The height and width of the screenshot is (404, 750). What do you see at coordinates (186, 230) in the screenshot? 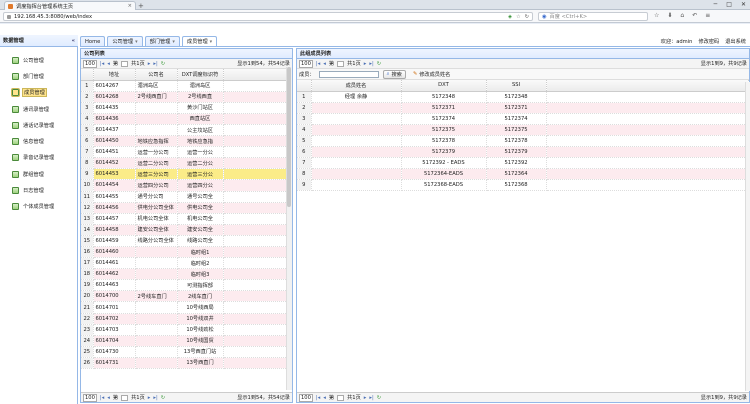
I see `table-row: 14 6014458 建安公司全体 建安公司全` at bounding box center [186, 230].